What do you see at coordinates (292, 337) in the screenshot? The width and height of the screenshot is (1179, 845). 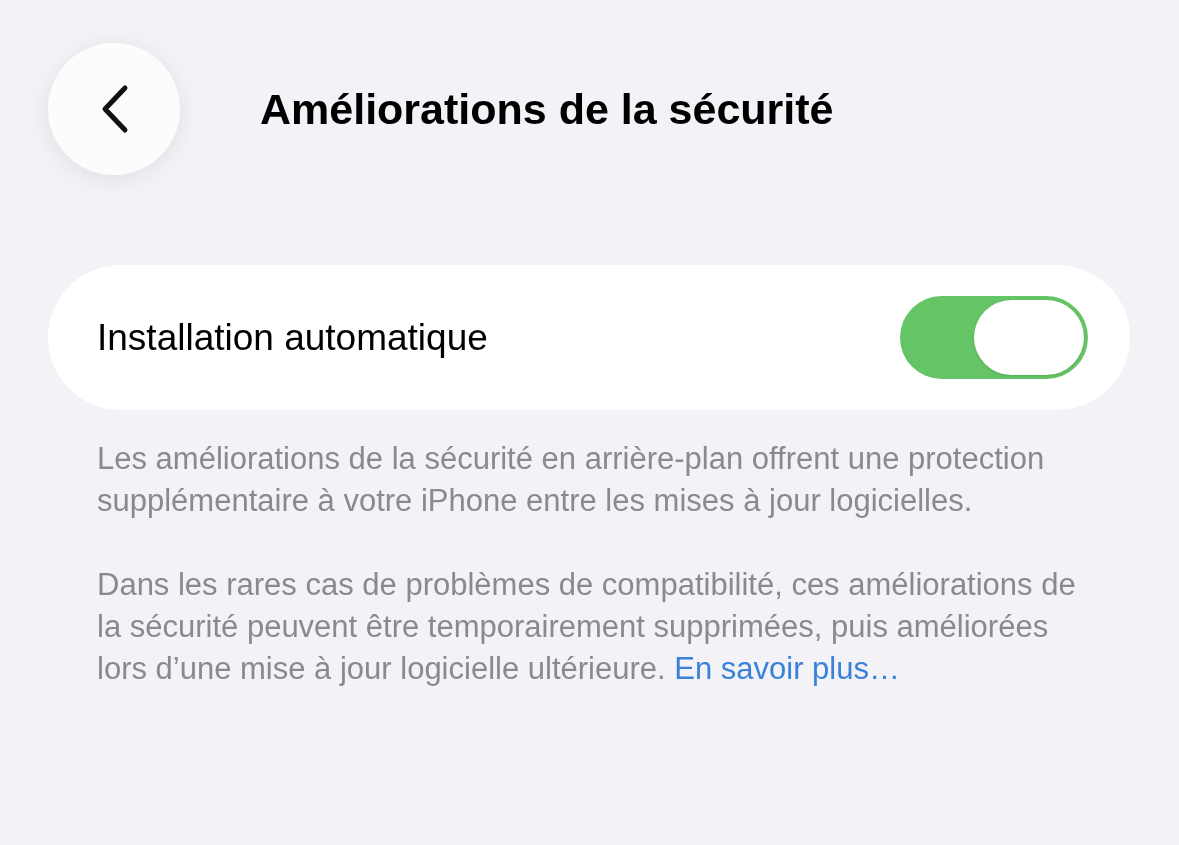 I see `setting-label: Installation automatique` at bounding box center [292, 337].